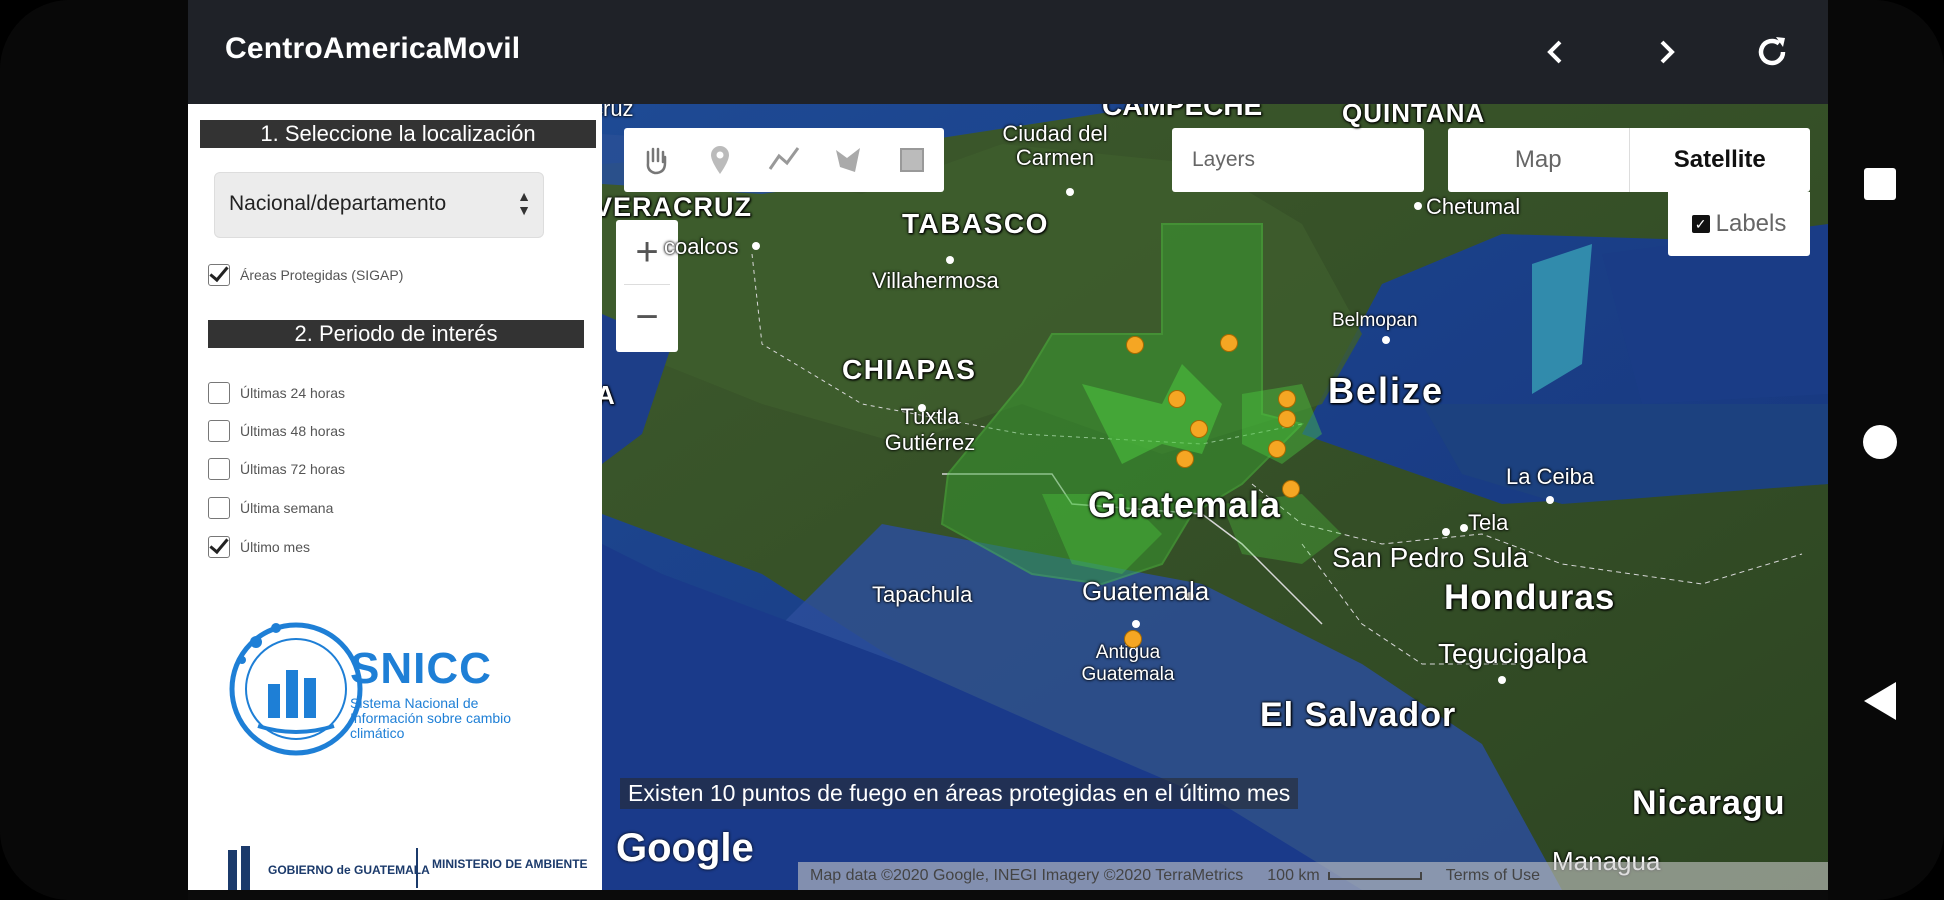 This screenshot has width=1944, height=900. I want to click on line-tool-button, so click(784, 160).